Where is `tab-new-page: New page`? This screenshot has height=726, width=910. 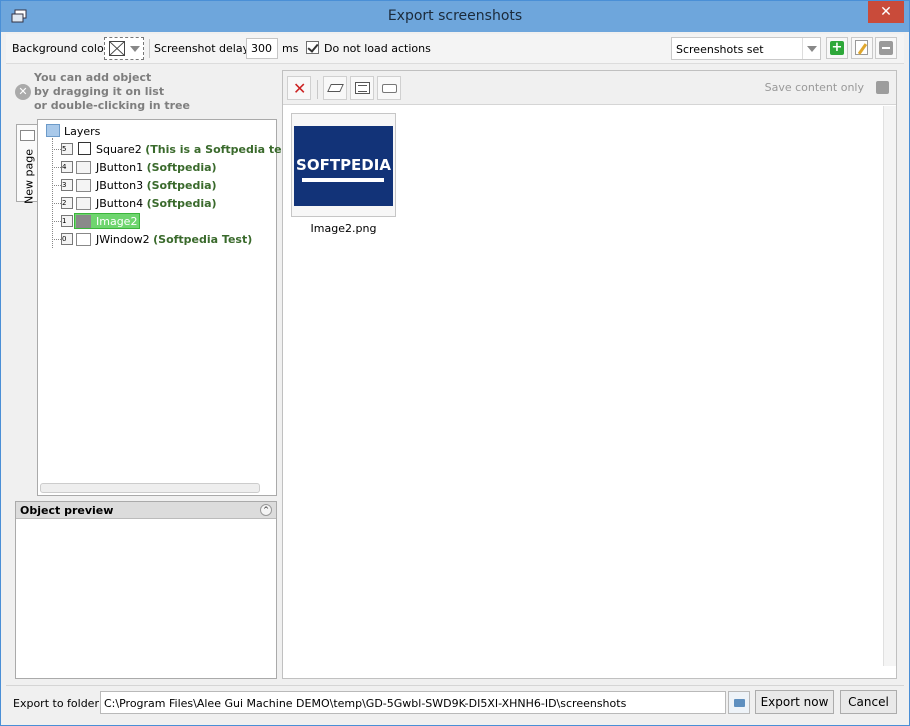 tab-new-page: New page is located at coordinates (27, 164).